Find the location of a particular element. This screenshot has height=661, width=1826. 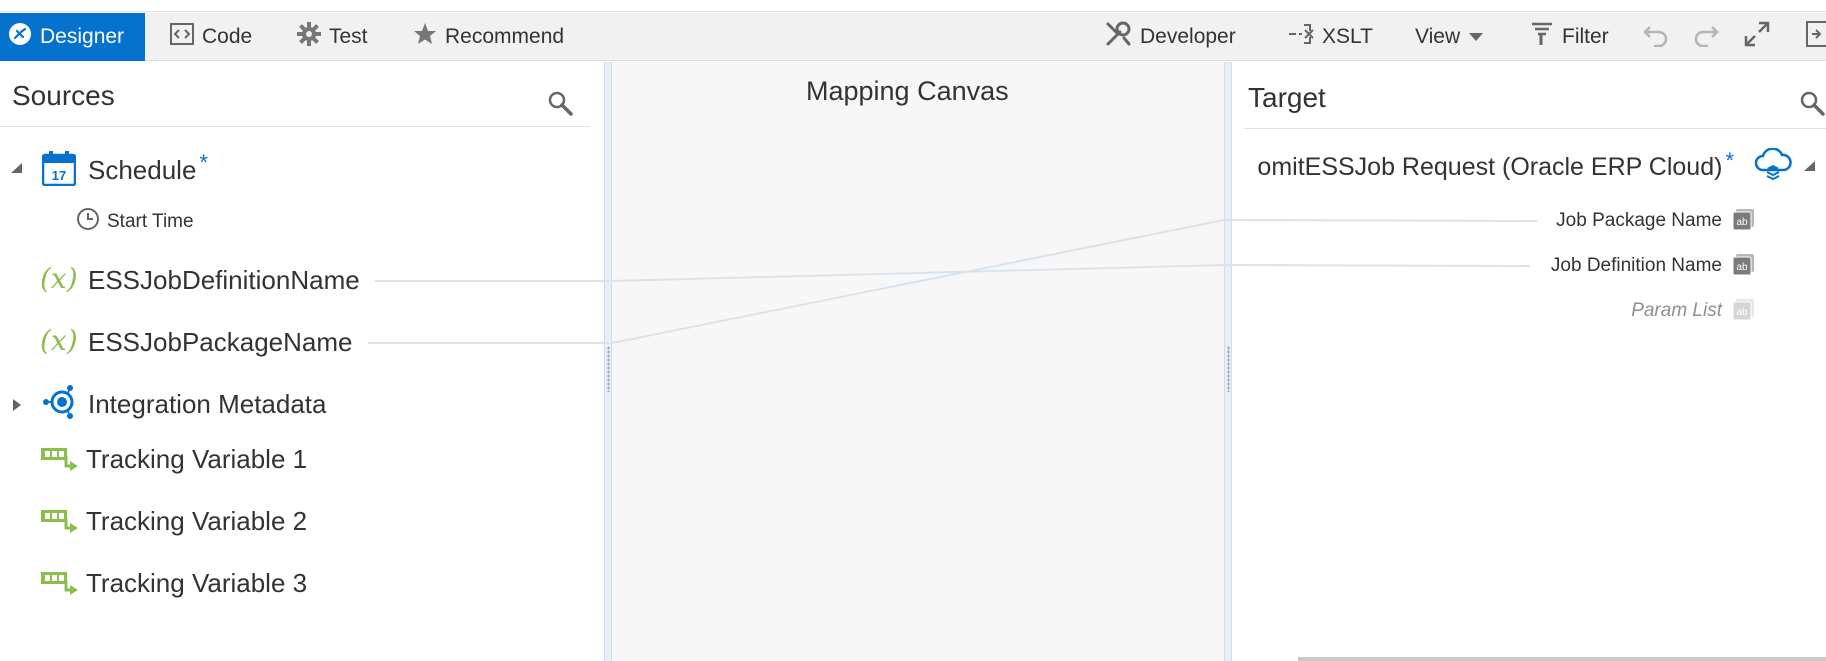

designer-tab: Designer is located at coordinates (72, 37).